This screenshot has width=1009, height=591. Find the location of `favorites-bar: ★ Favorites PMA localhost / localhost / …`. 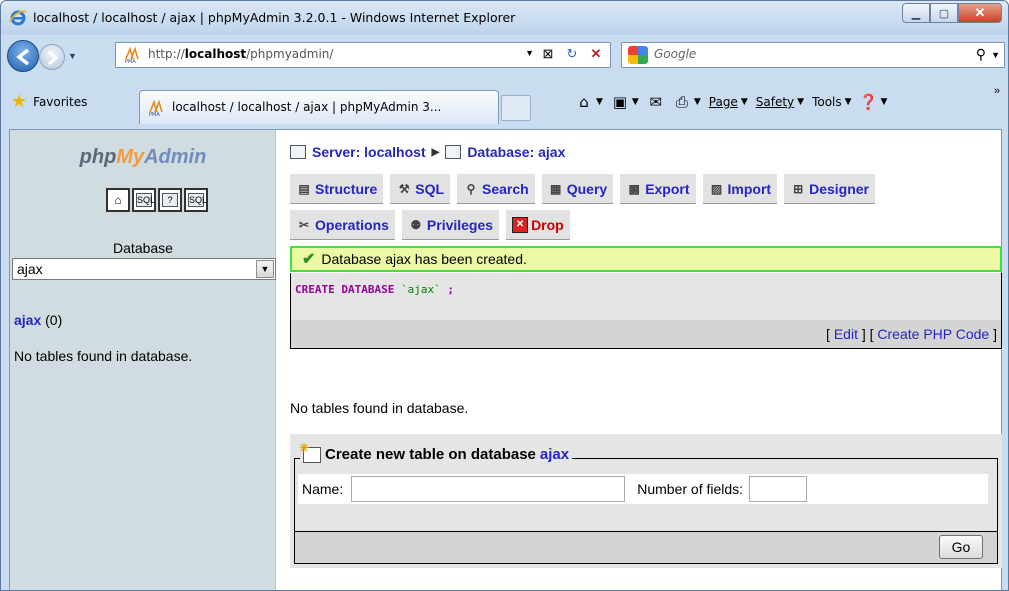

favorites-bar: ★ Favorites PMA localhost / localhost / … is located at coordinates (504, 106).